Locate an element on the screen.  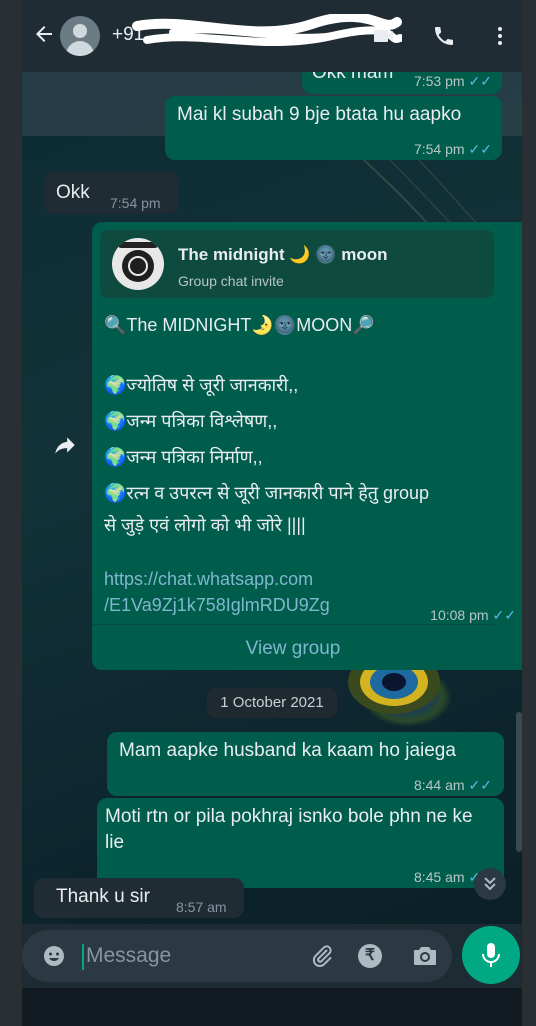
arrow-left-icon is located at coordinates (44, 34).